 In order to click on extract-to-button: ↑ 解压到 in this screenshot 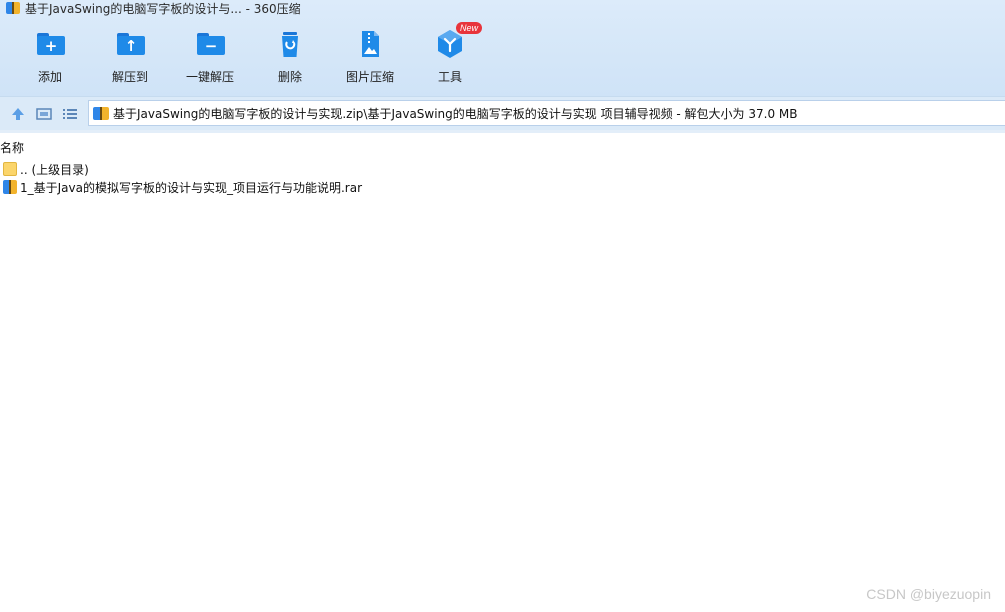, I will do `click(130, 58)`.